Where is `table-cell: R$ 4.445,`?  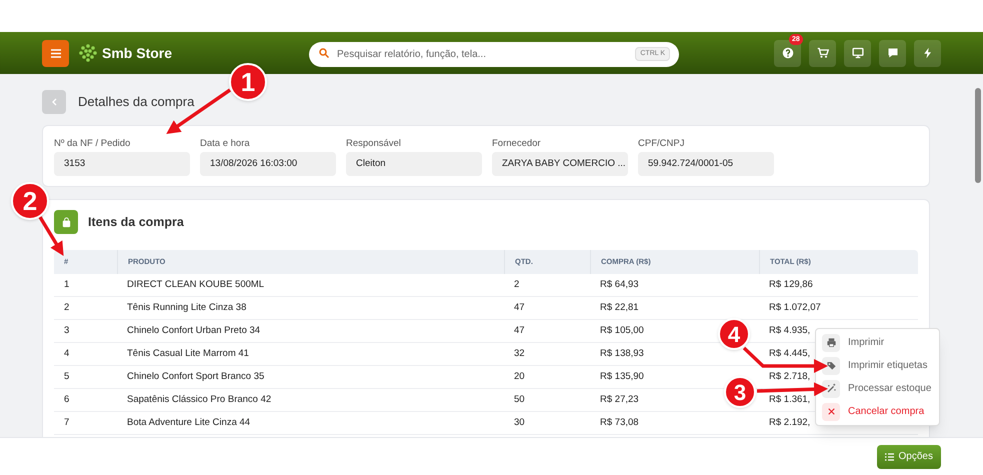 table-cell: R$ 4.445, is located at coordinates (789, 353).